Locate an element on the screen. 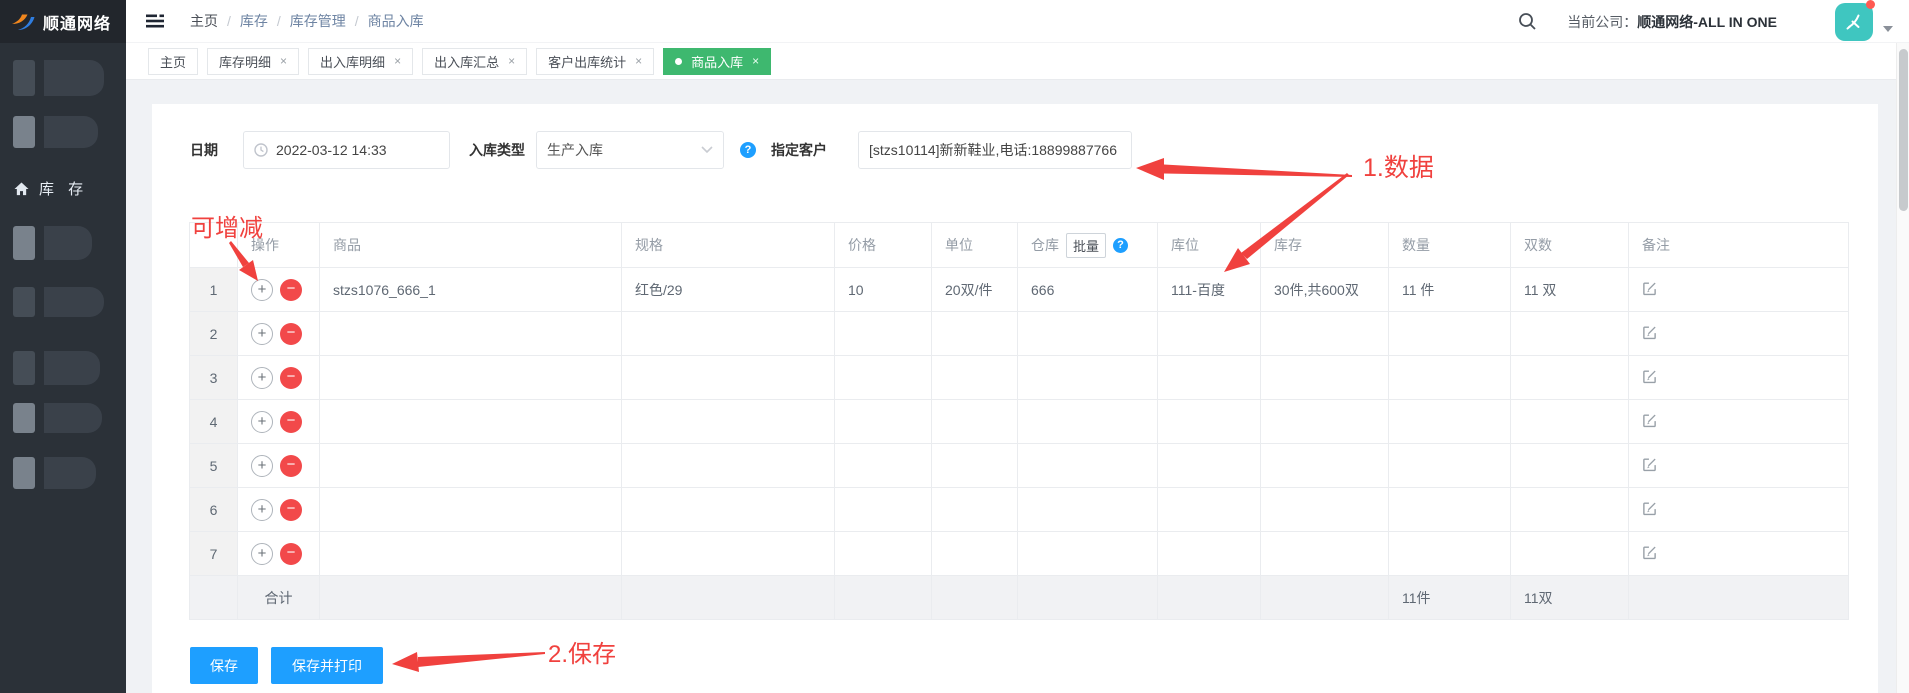 This screenshot has width=1909, height=693. save-and-print-button: 保存并打印 is located at coordinates (327, 665).